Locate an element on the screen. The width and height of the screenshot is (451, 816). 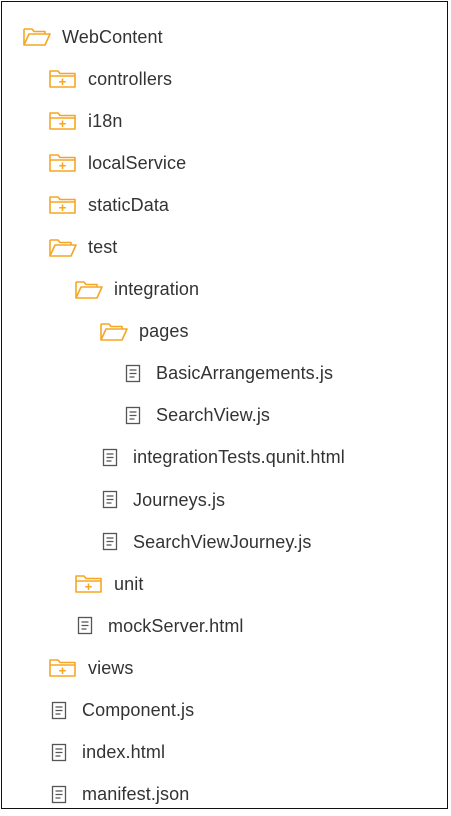
tree-item-label: Journeys.js is located at coordinates (179, 499).